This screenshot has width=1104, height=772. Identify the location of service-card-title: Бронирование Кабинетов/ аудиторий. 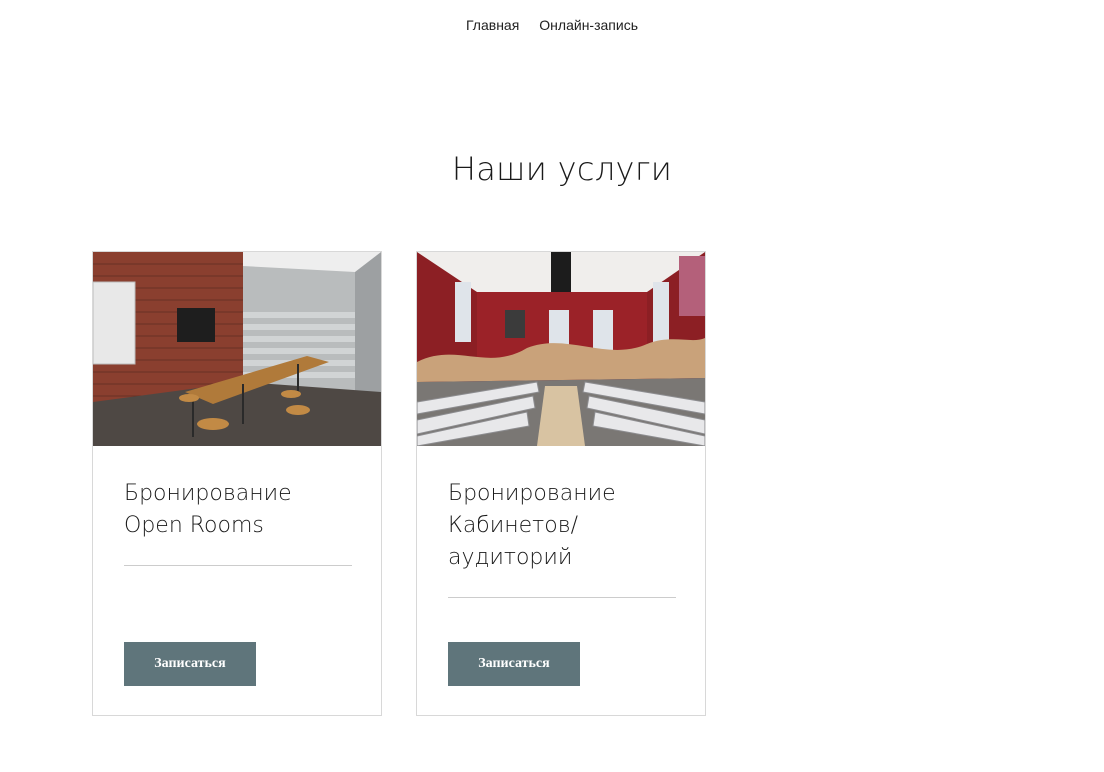
(563, 526).